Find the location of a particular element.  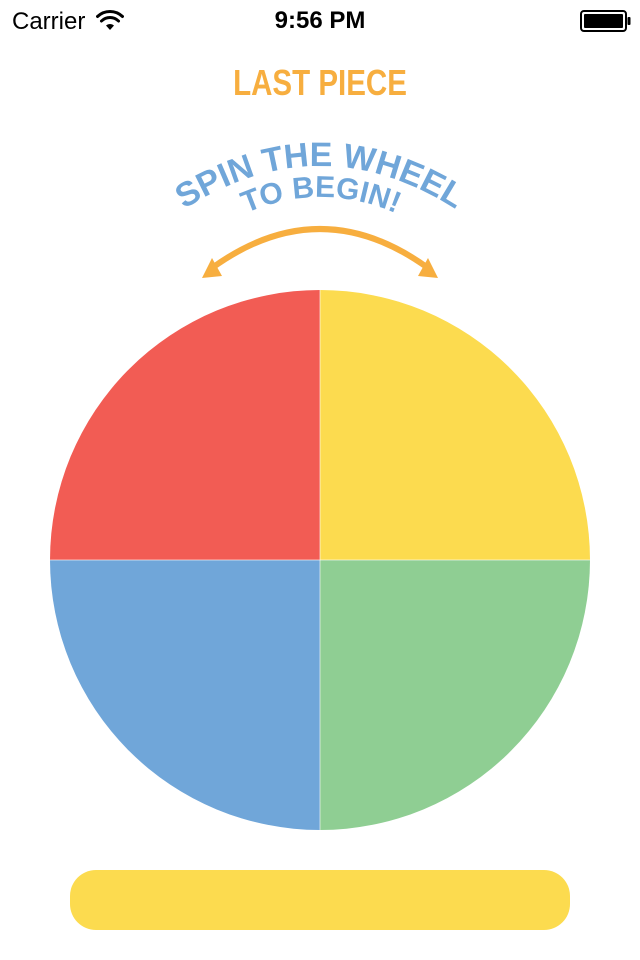

wheel-segment-bottom-right is located at coordinates (455, 695).